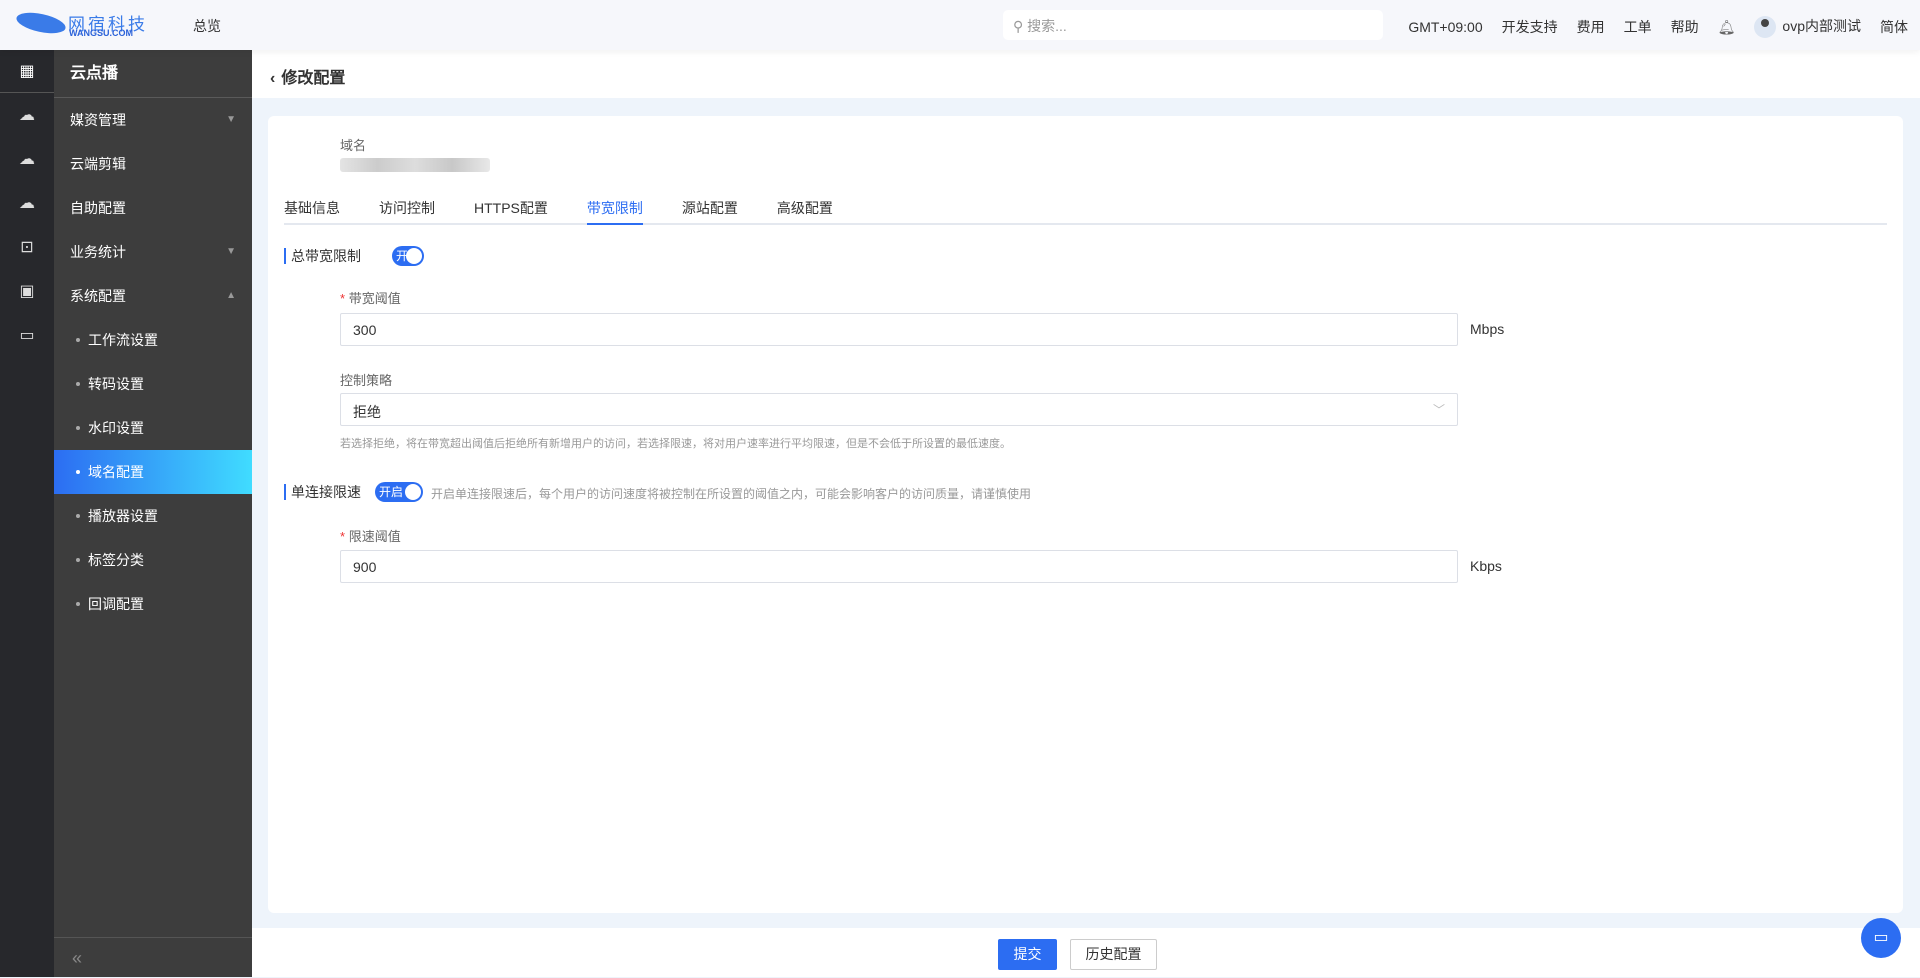 The width and height of the screenshot is (1920, 978). I want to click on ticket-icon: ▭, so click(27, 335).